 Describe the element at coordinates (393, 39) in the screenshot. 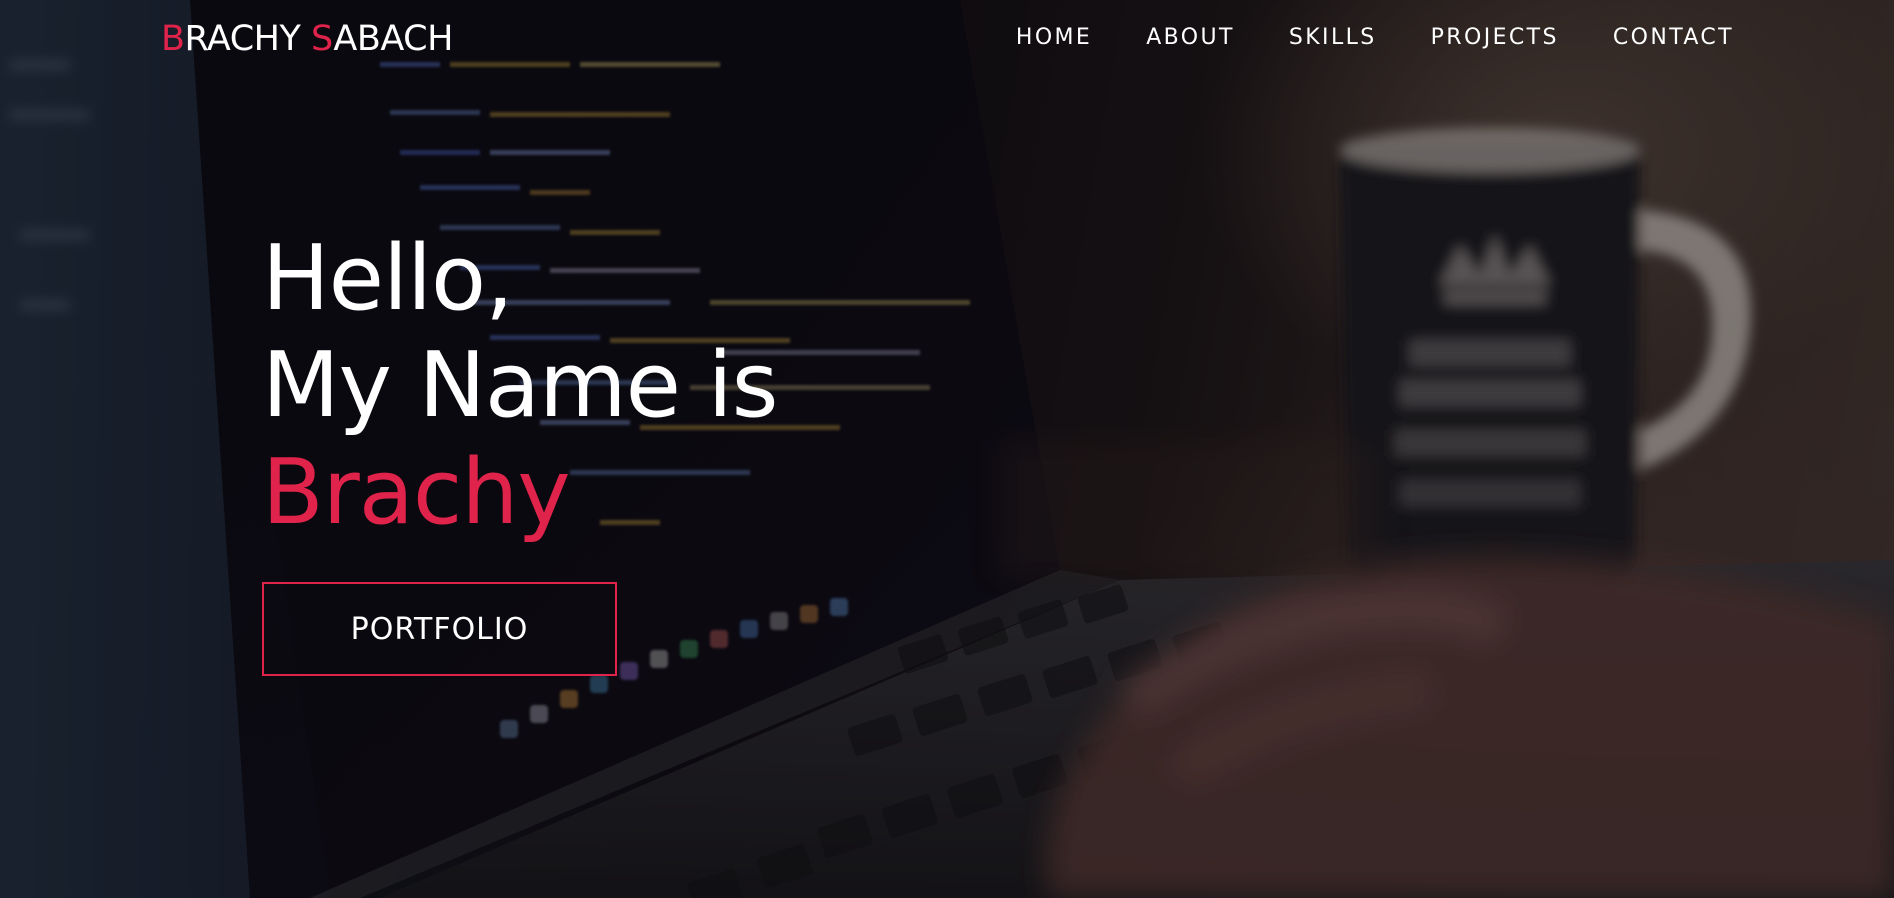

I see `brand-last-rest: ABACH` at that location.